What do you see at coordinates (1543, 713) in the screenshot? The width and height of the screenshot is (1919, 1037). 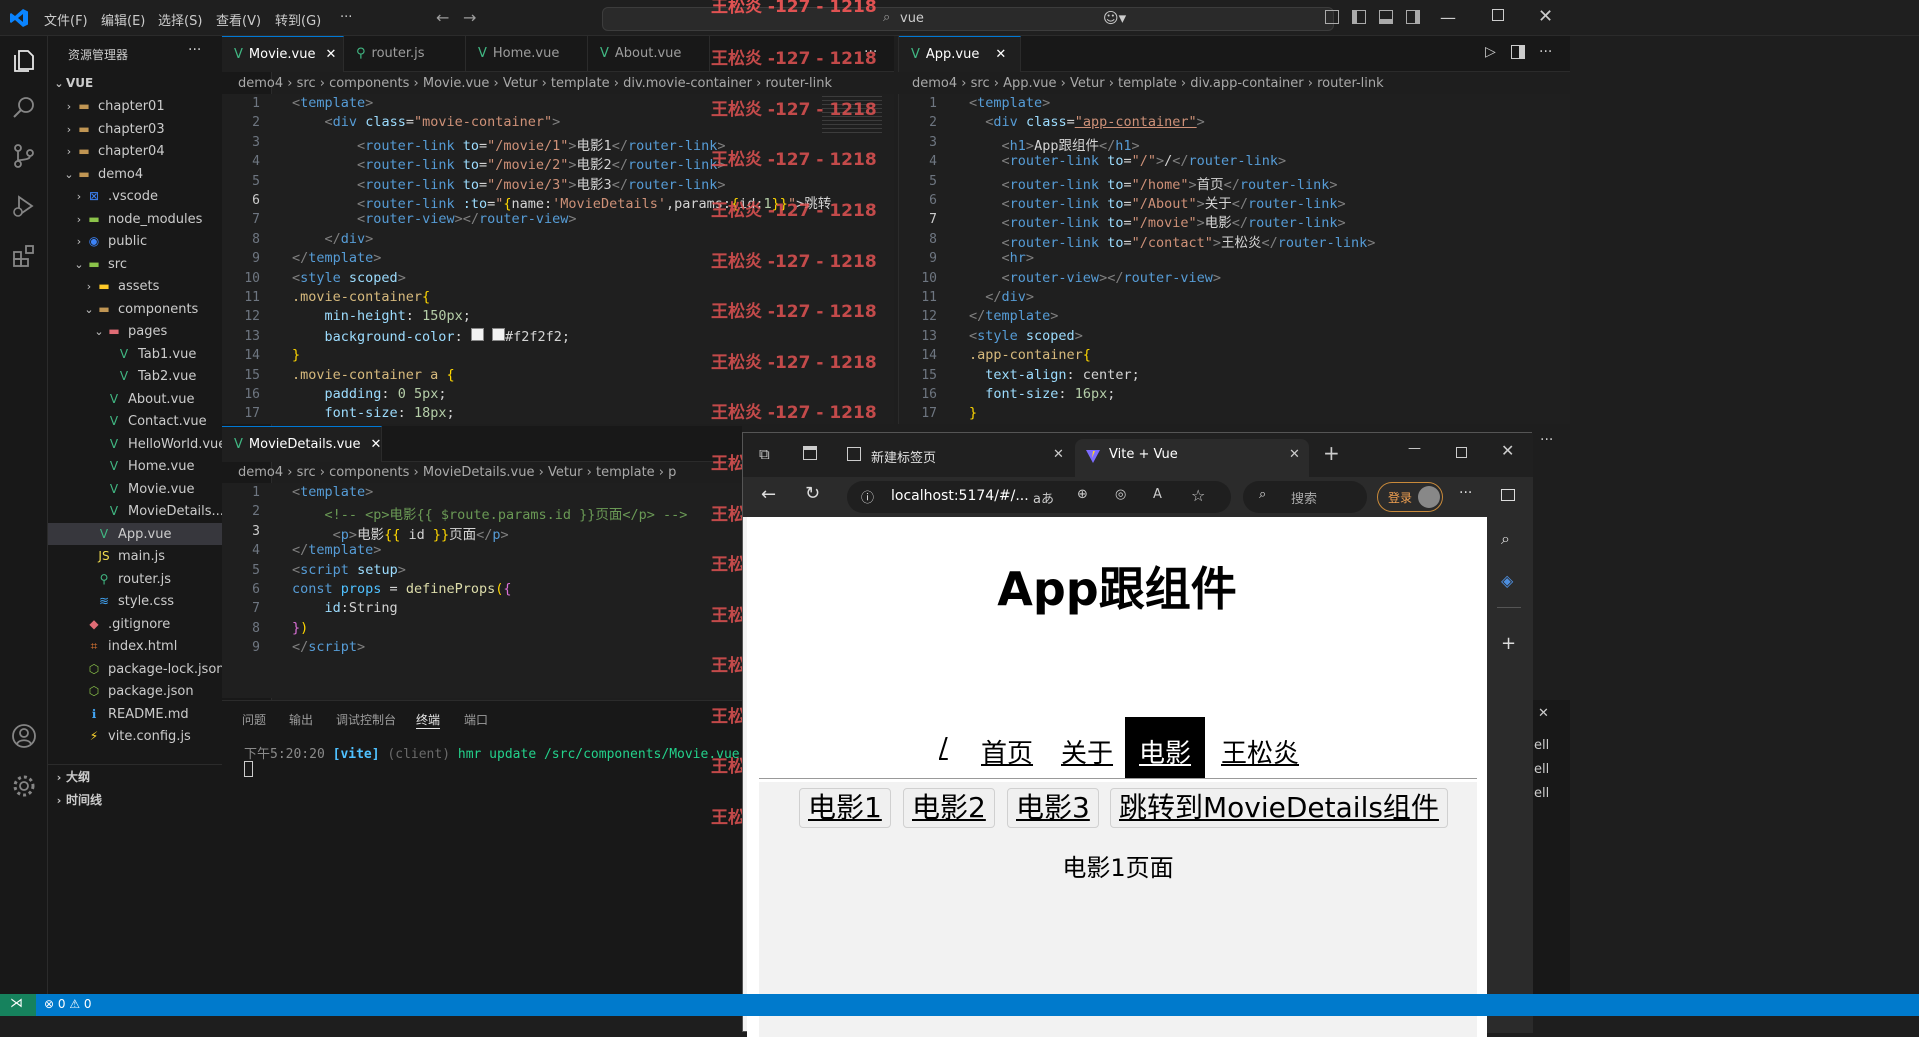 I see `close-panel-icon: ✕` at bounding box center [1543, 713].